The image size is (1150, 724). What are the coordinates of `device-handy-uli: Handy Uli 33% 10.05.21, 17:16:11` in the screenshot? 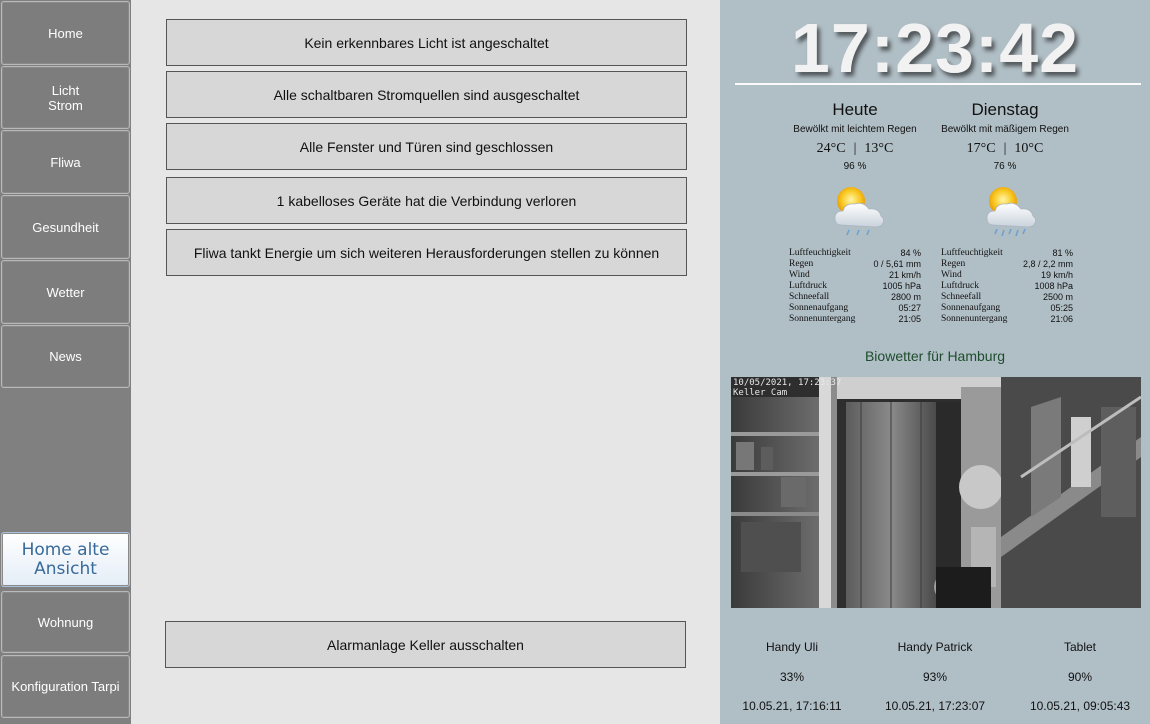 It's located at (792, 676).